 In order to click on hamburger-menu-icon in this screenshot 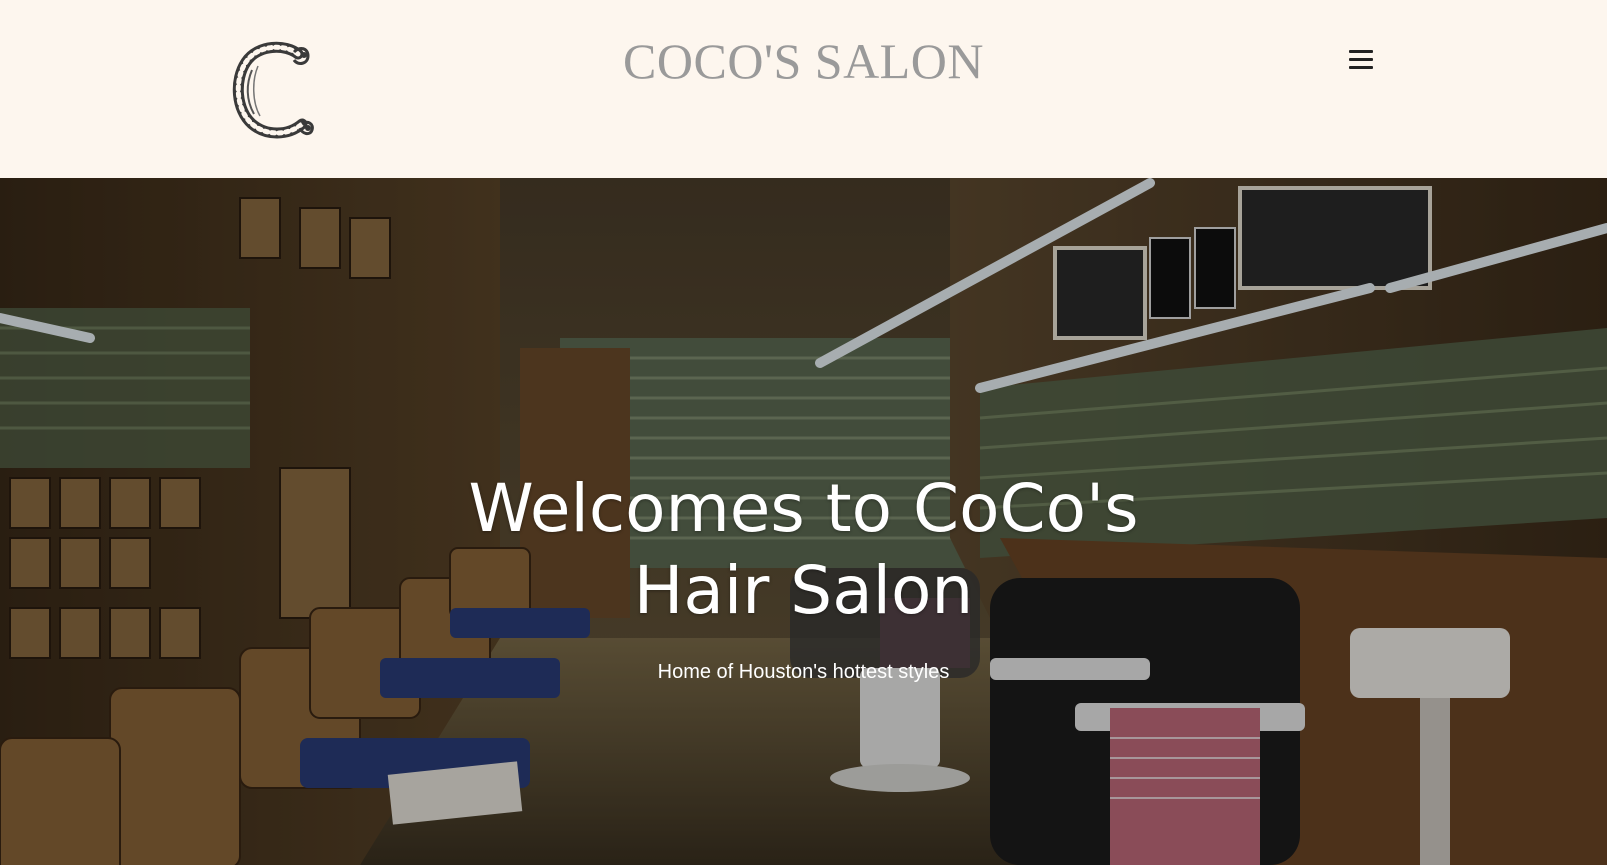, I will do `click(1361, 60)`.